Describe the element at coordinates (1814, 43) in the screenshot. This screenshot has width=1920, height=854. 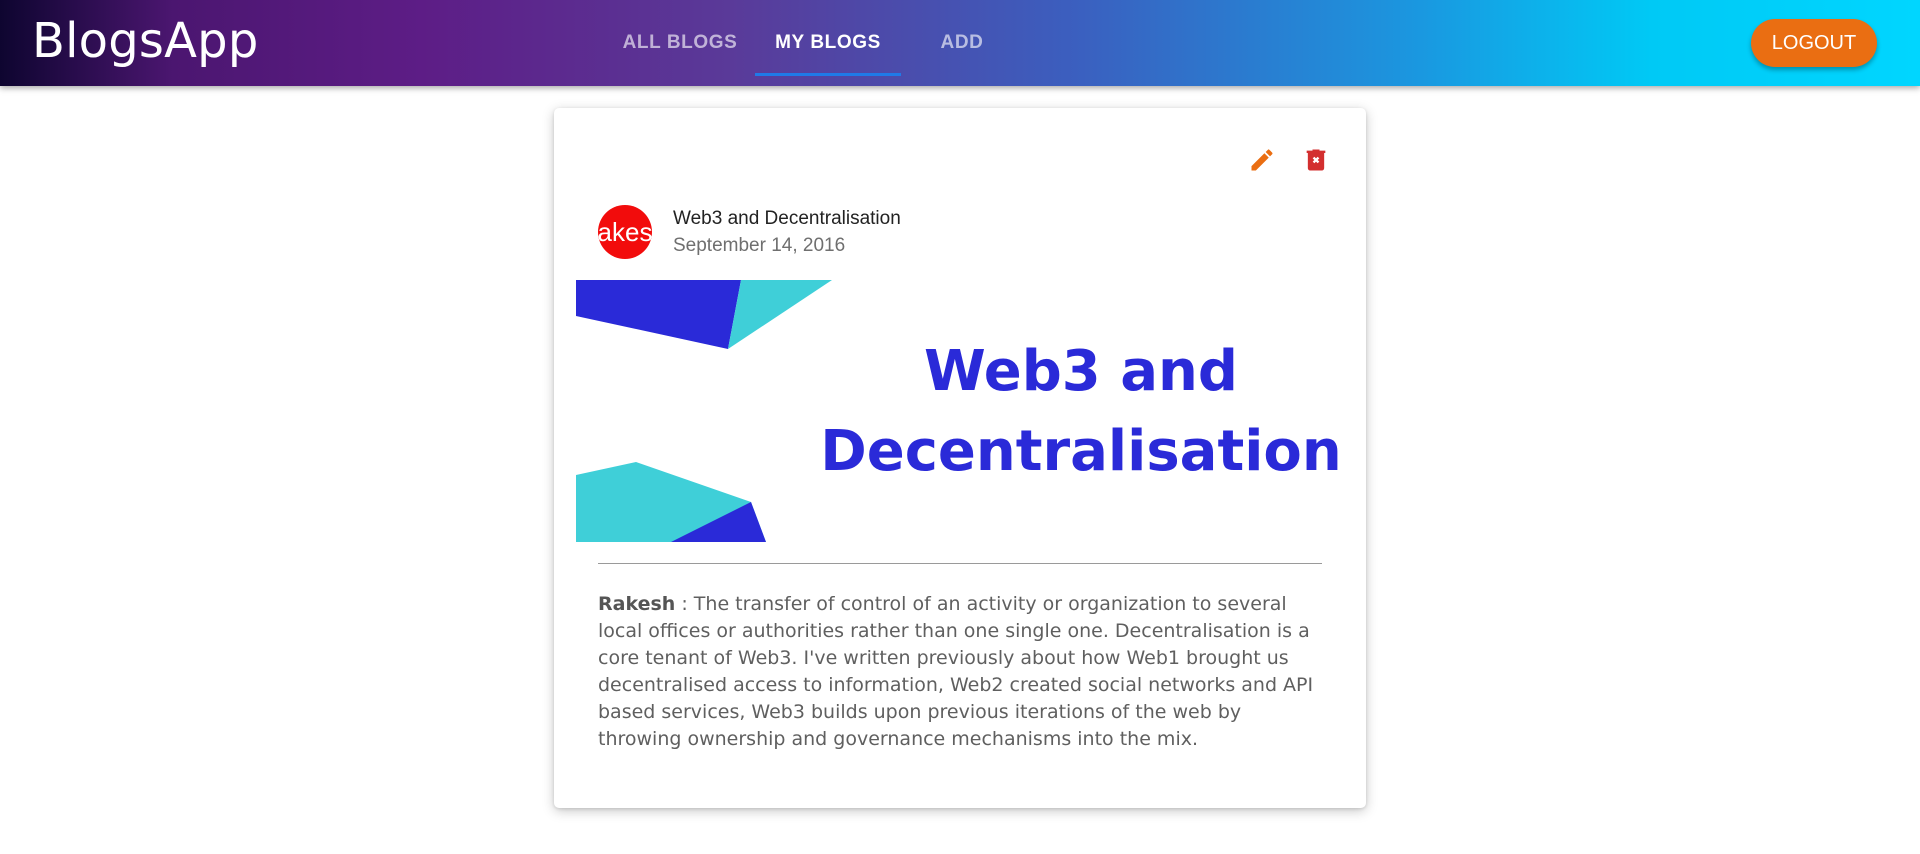
I see `logout-button: LOGOUT` at that location.